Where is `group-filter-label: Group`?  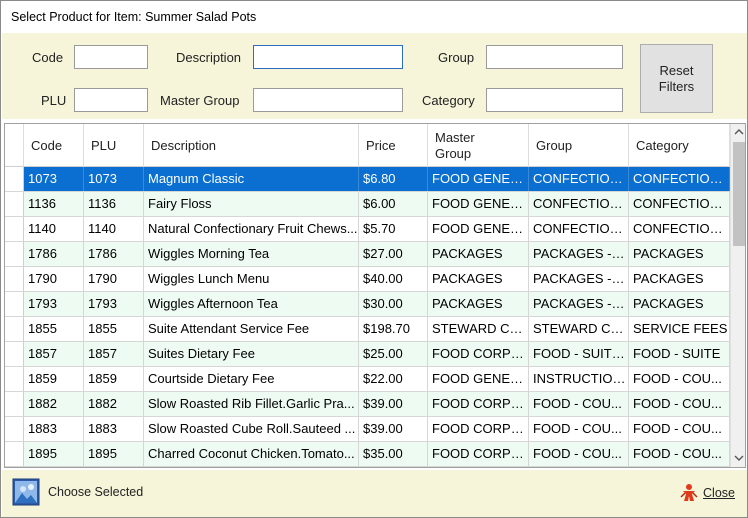
group-filter-label: Group is located at coordinates (456, 57).